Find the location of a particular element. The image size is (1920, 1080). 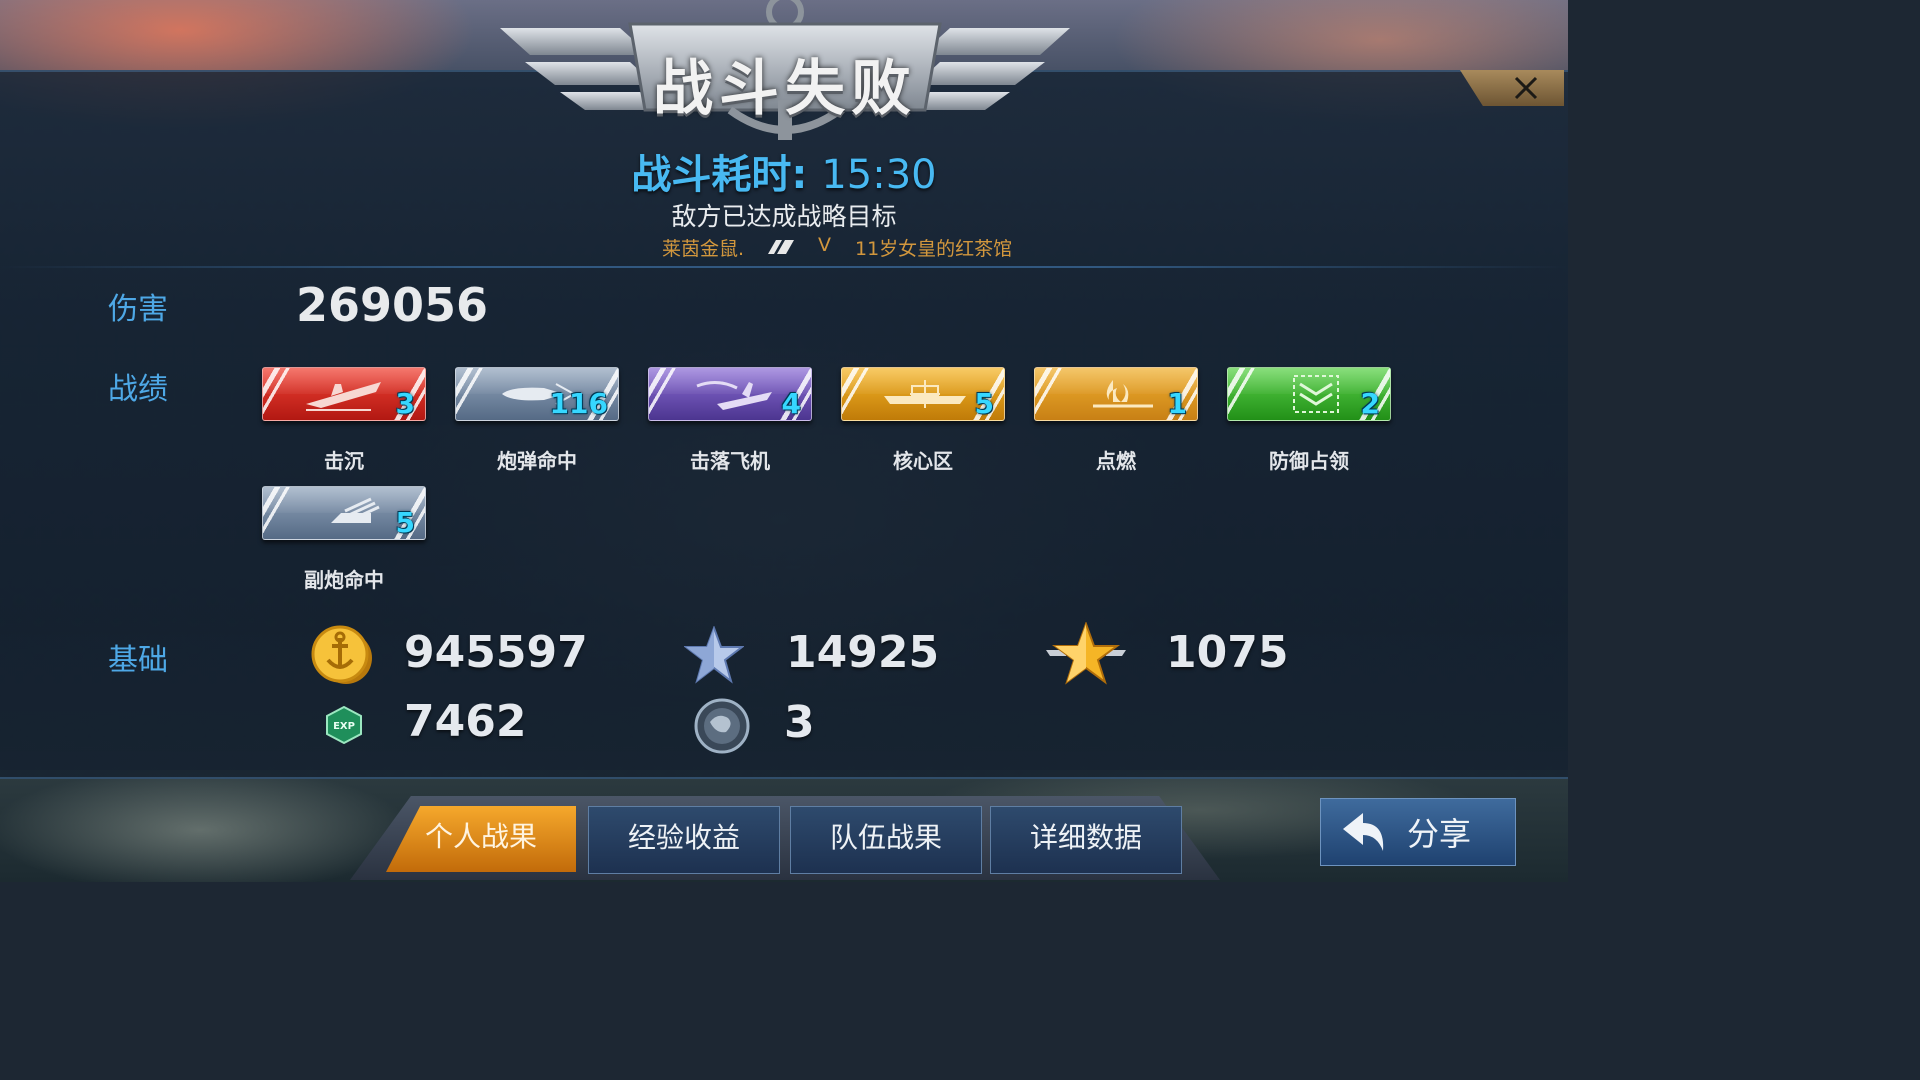

medal-sink: 3 击沉 is located at coordinates (344, 420).